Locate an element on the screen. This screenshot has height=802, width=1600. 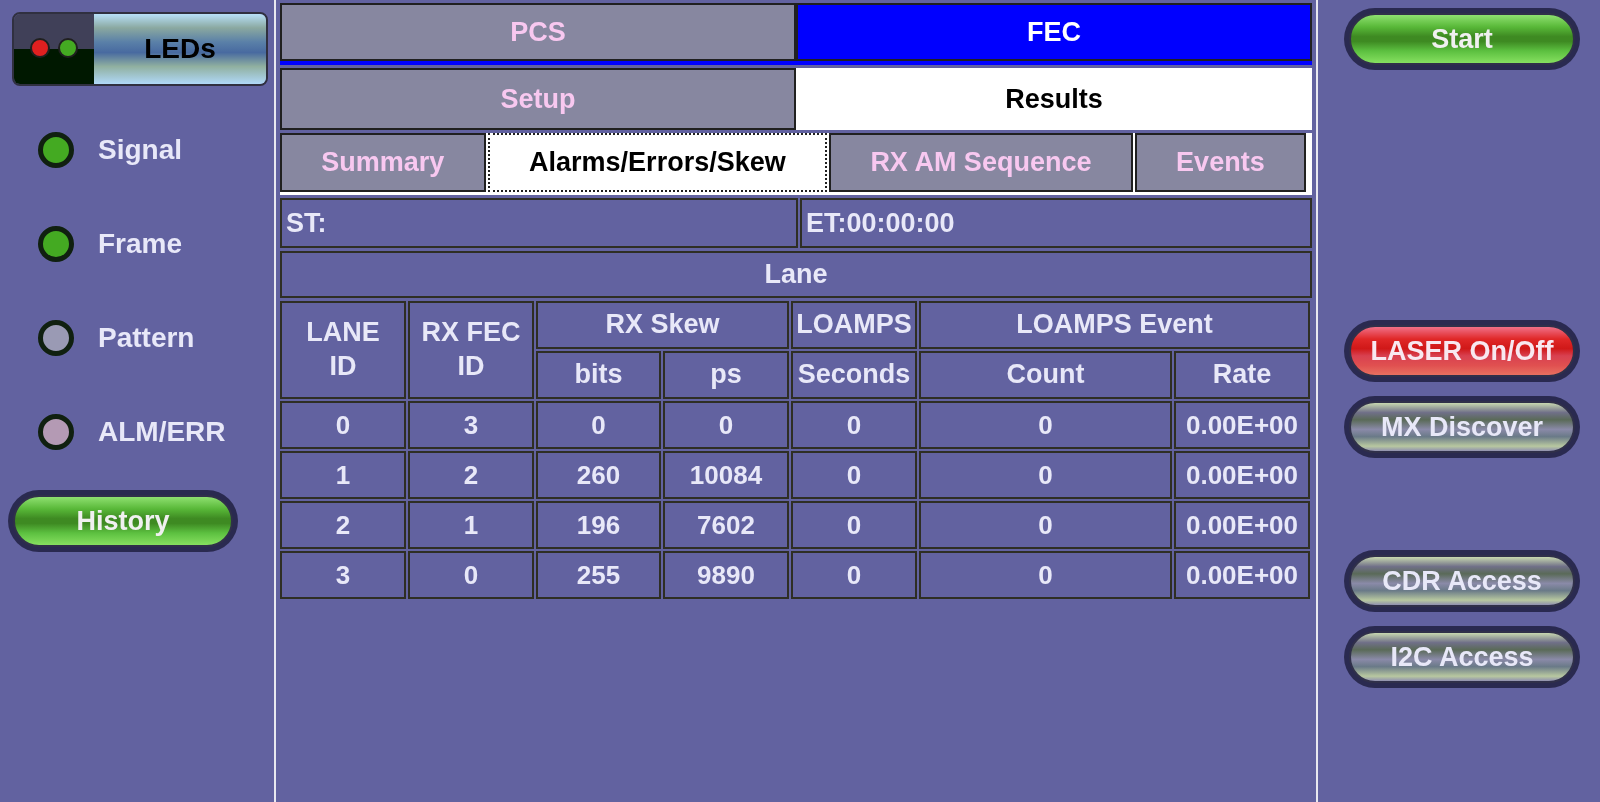
tab: Events is located at coordinates (1220, 162).